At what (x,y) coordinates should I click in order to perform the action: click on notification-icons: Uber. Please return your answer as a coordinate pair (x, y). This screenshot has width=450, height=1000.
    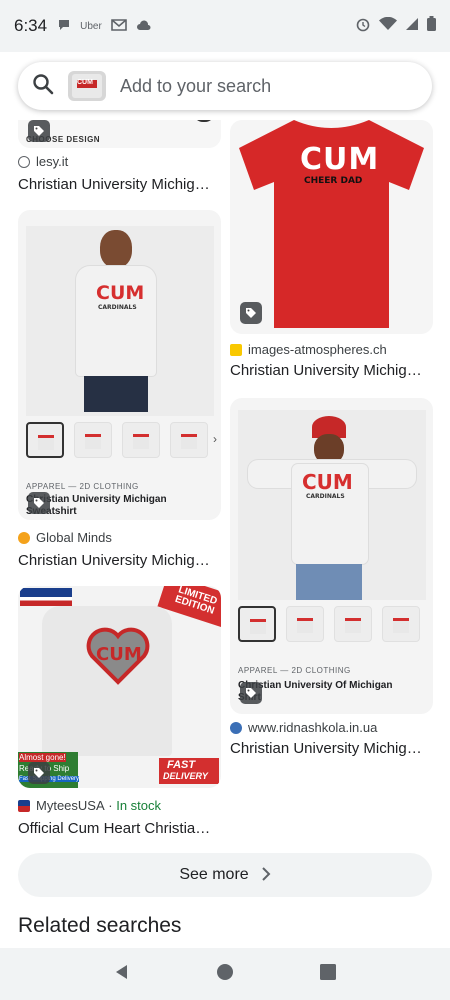
    Looking at the image, I should click on (104, 26).